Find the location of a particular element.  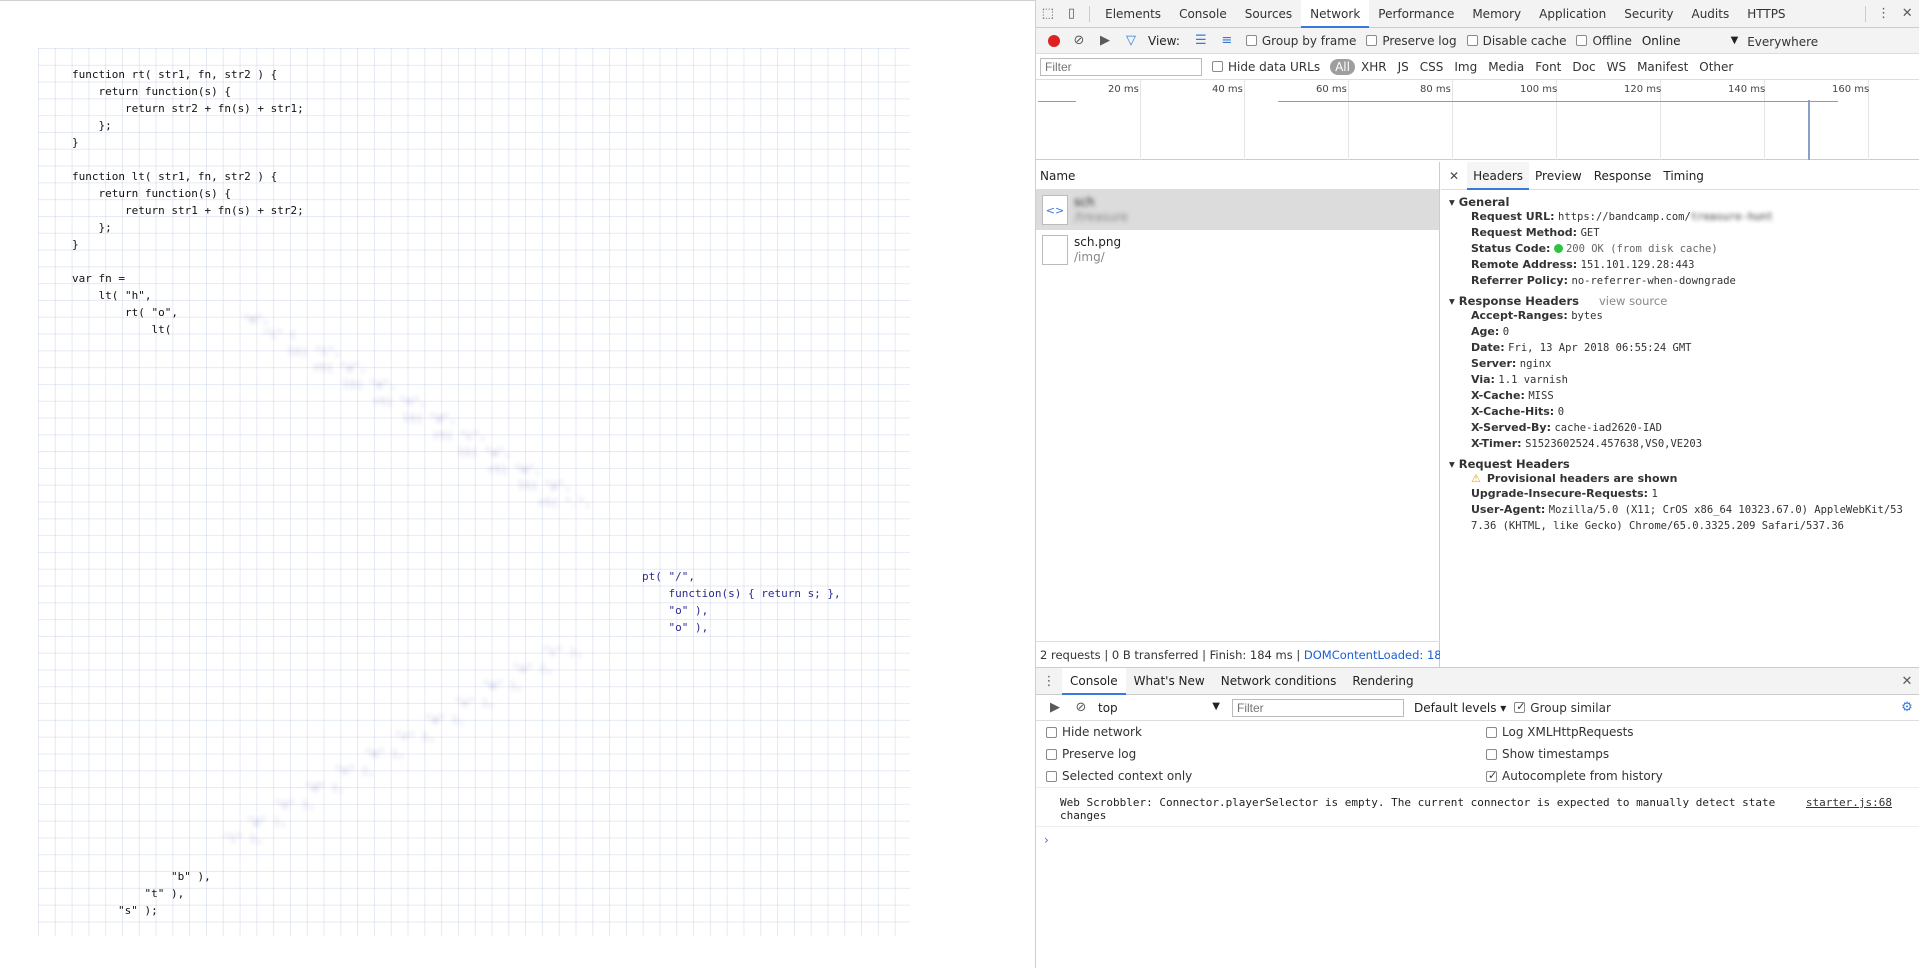

tab-security: Security is located at coordinates (1648, 14).